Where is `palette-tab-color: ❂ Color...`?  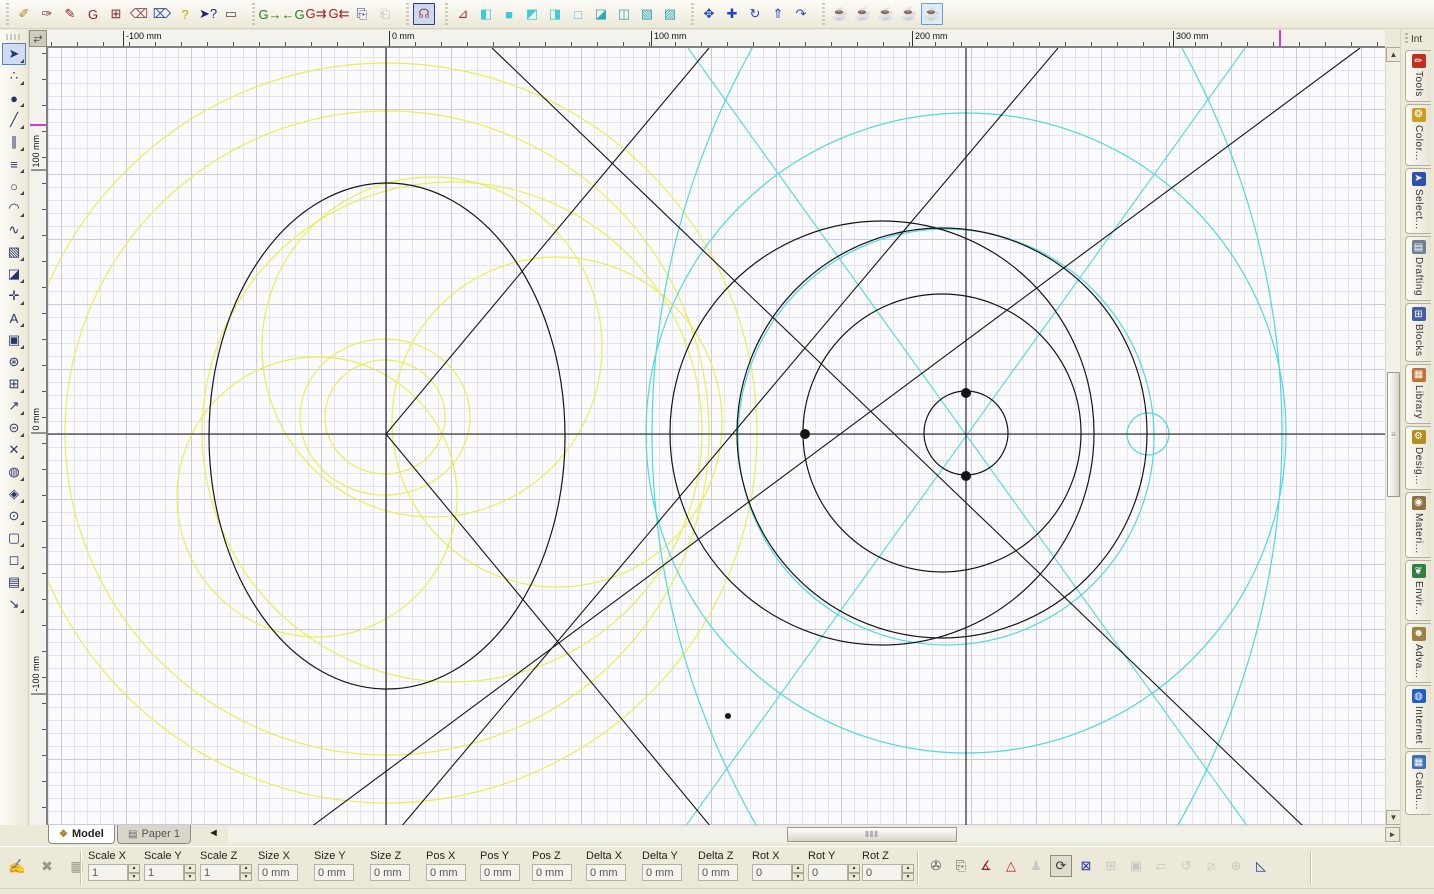
palette-tab-color: ❂ Color... is located at coordinates (1418, 134).